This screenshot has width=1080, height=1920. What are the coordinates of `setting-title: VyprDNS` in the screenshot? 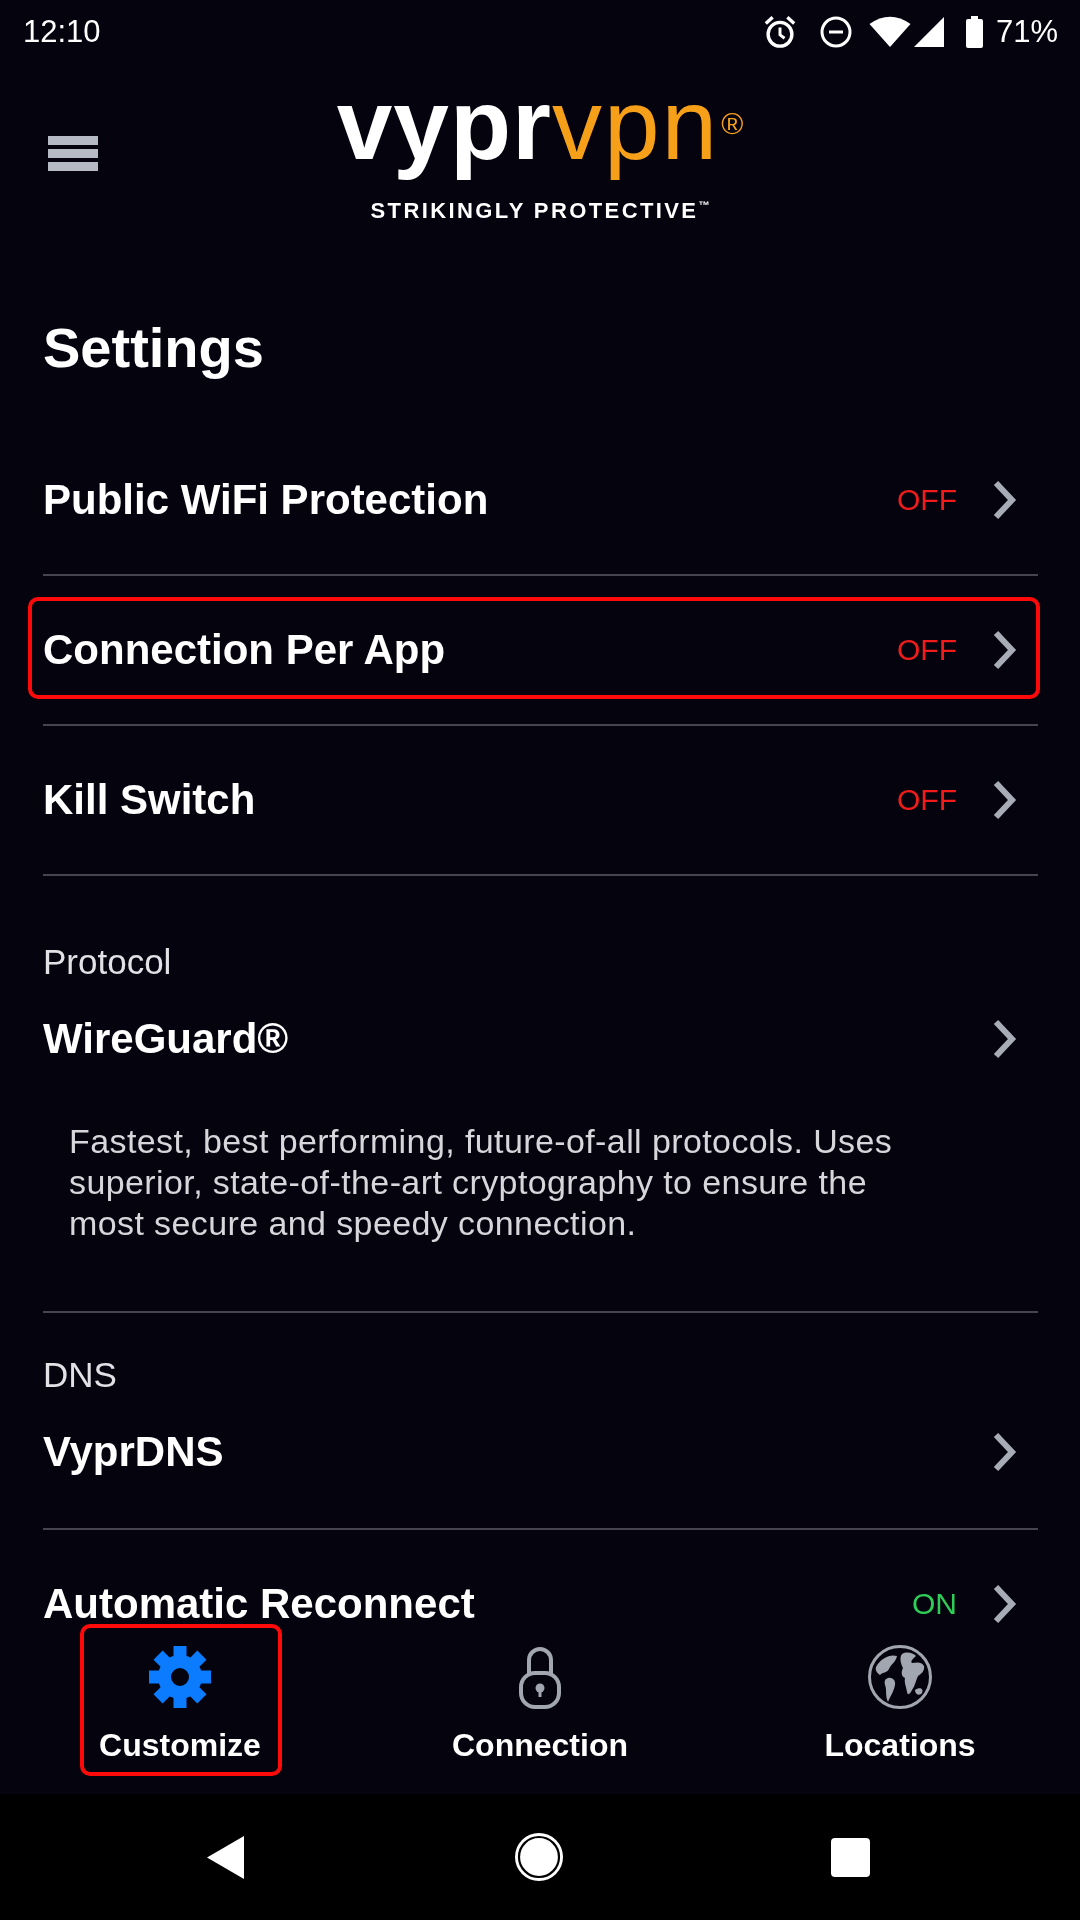 It's located at (133, 1452).